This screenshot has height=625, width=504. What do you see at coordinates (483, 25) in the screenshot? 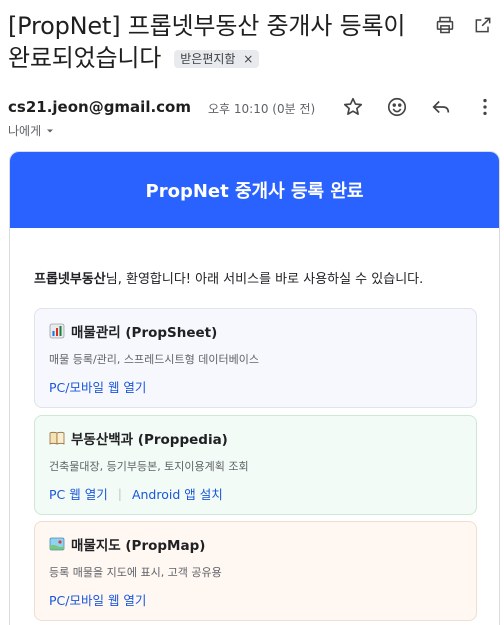
I see `open-new-window-icon` at bounding box center [483, 25].